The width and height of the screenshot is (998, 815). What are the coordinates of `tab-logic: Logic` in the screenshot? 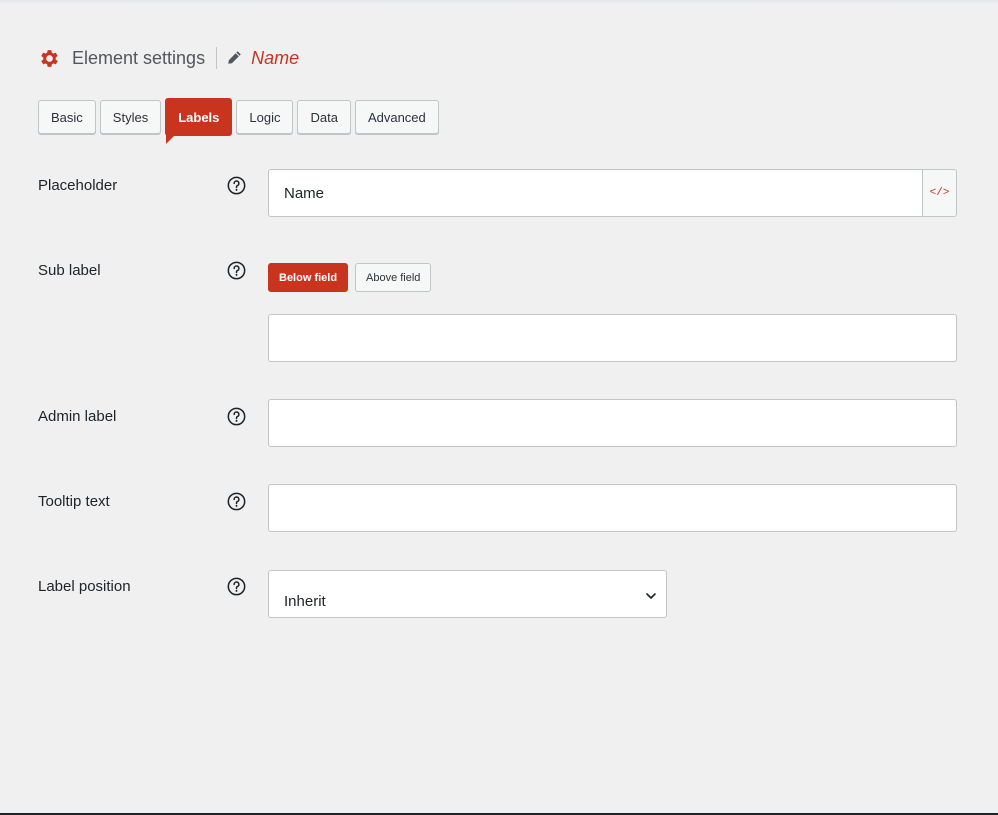 It's located at (265, 117).